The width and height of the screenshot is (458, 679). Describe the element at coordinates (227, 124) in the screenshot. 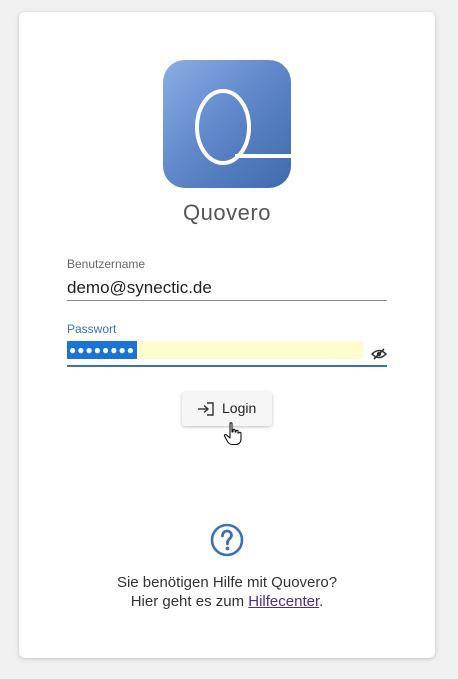

I see `quovero-logo-icon` at that location.